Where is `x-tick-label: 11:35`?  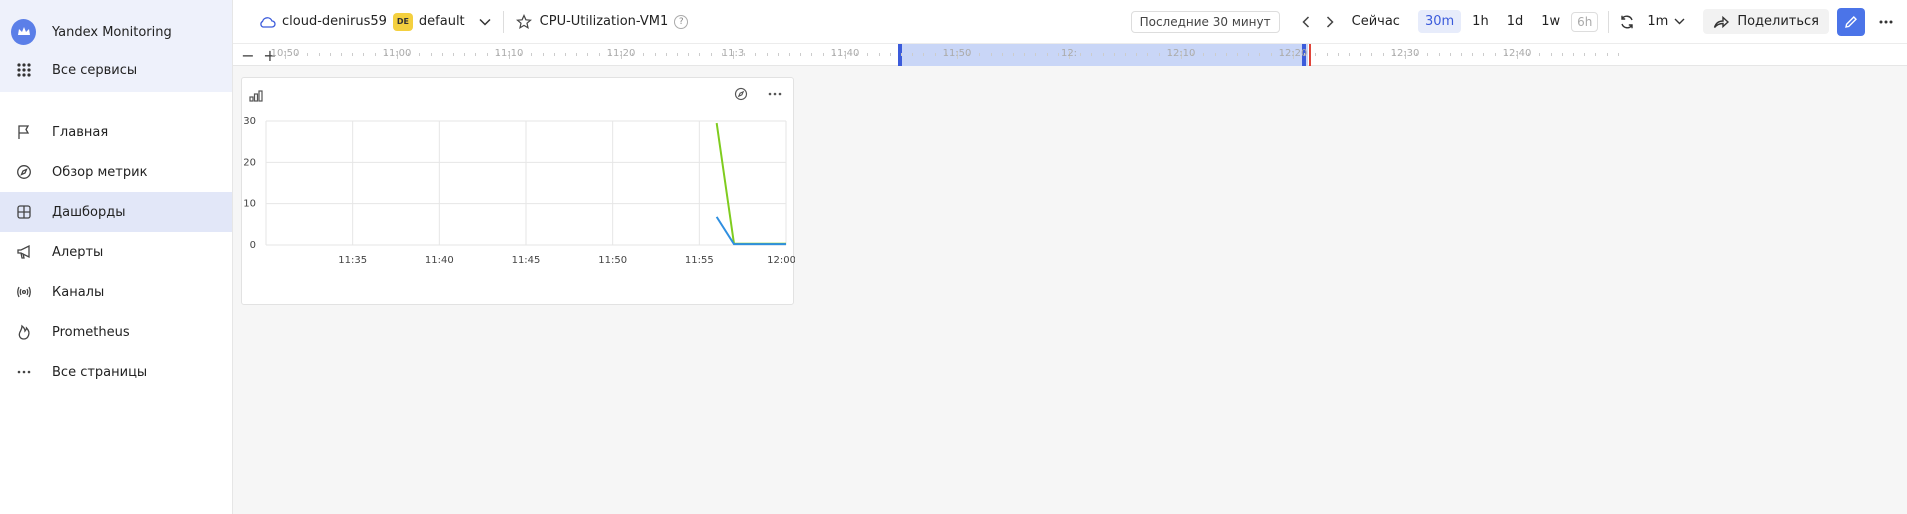
x-tick-label: 11:35 is located at coordinates (352, 260).